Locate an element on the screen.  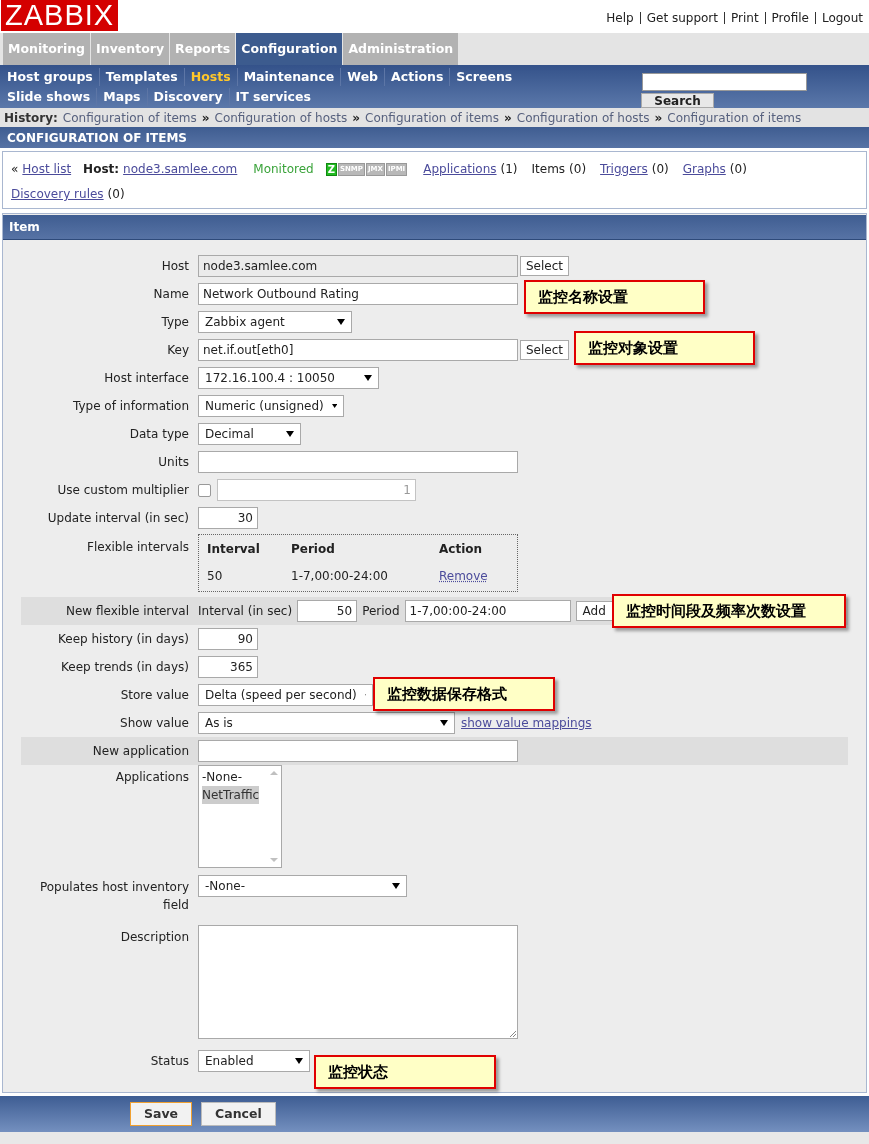
number-field: 30 is located at coordinates (228, 518).